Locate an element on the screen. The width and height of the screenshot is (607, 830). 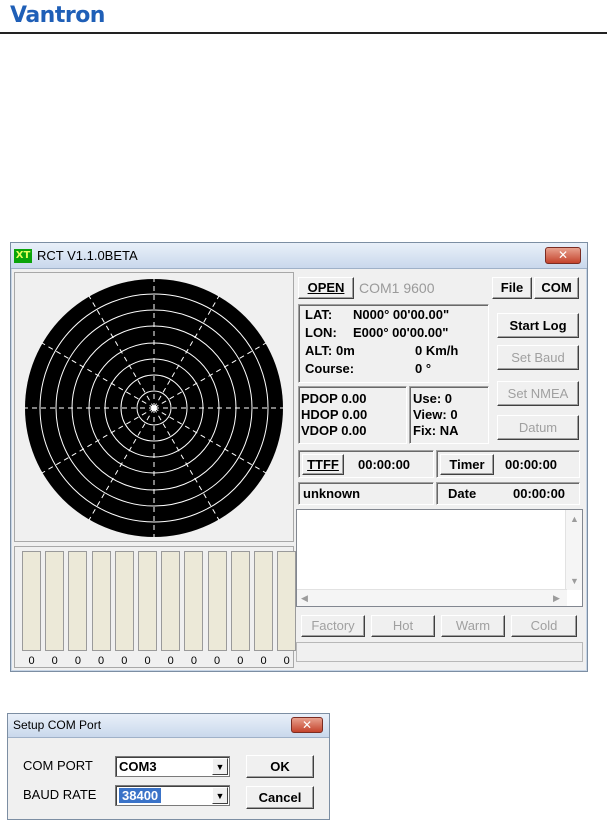
signal-strength-panel: 0 0 0 0 0 0 0 0 0 0 0 0 is located at coordinates (155, 607).